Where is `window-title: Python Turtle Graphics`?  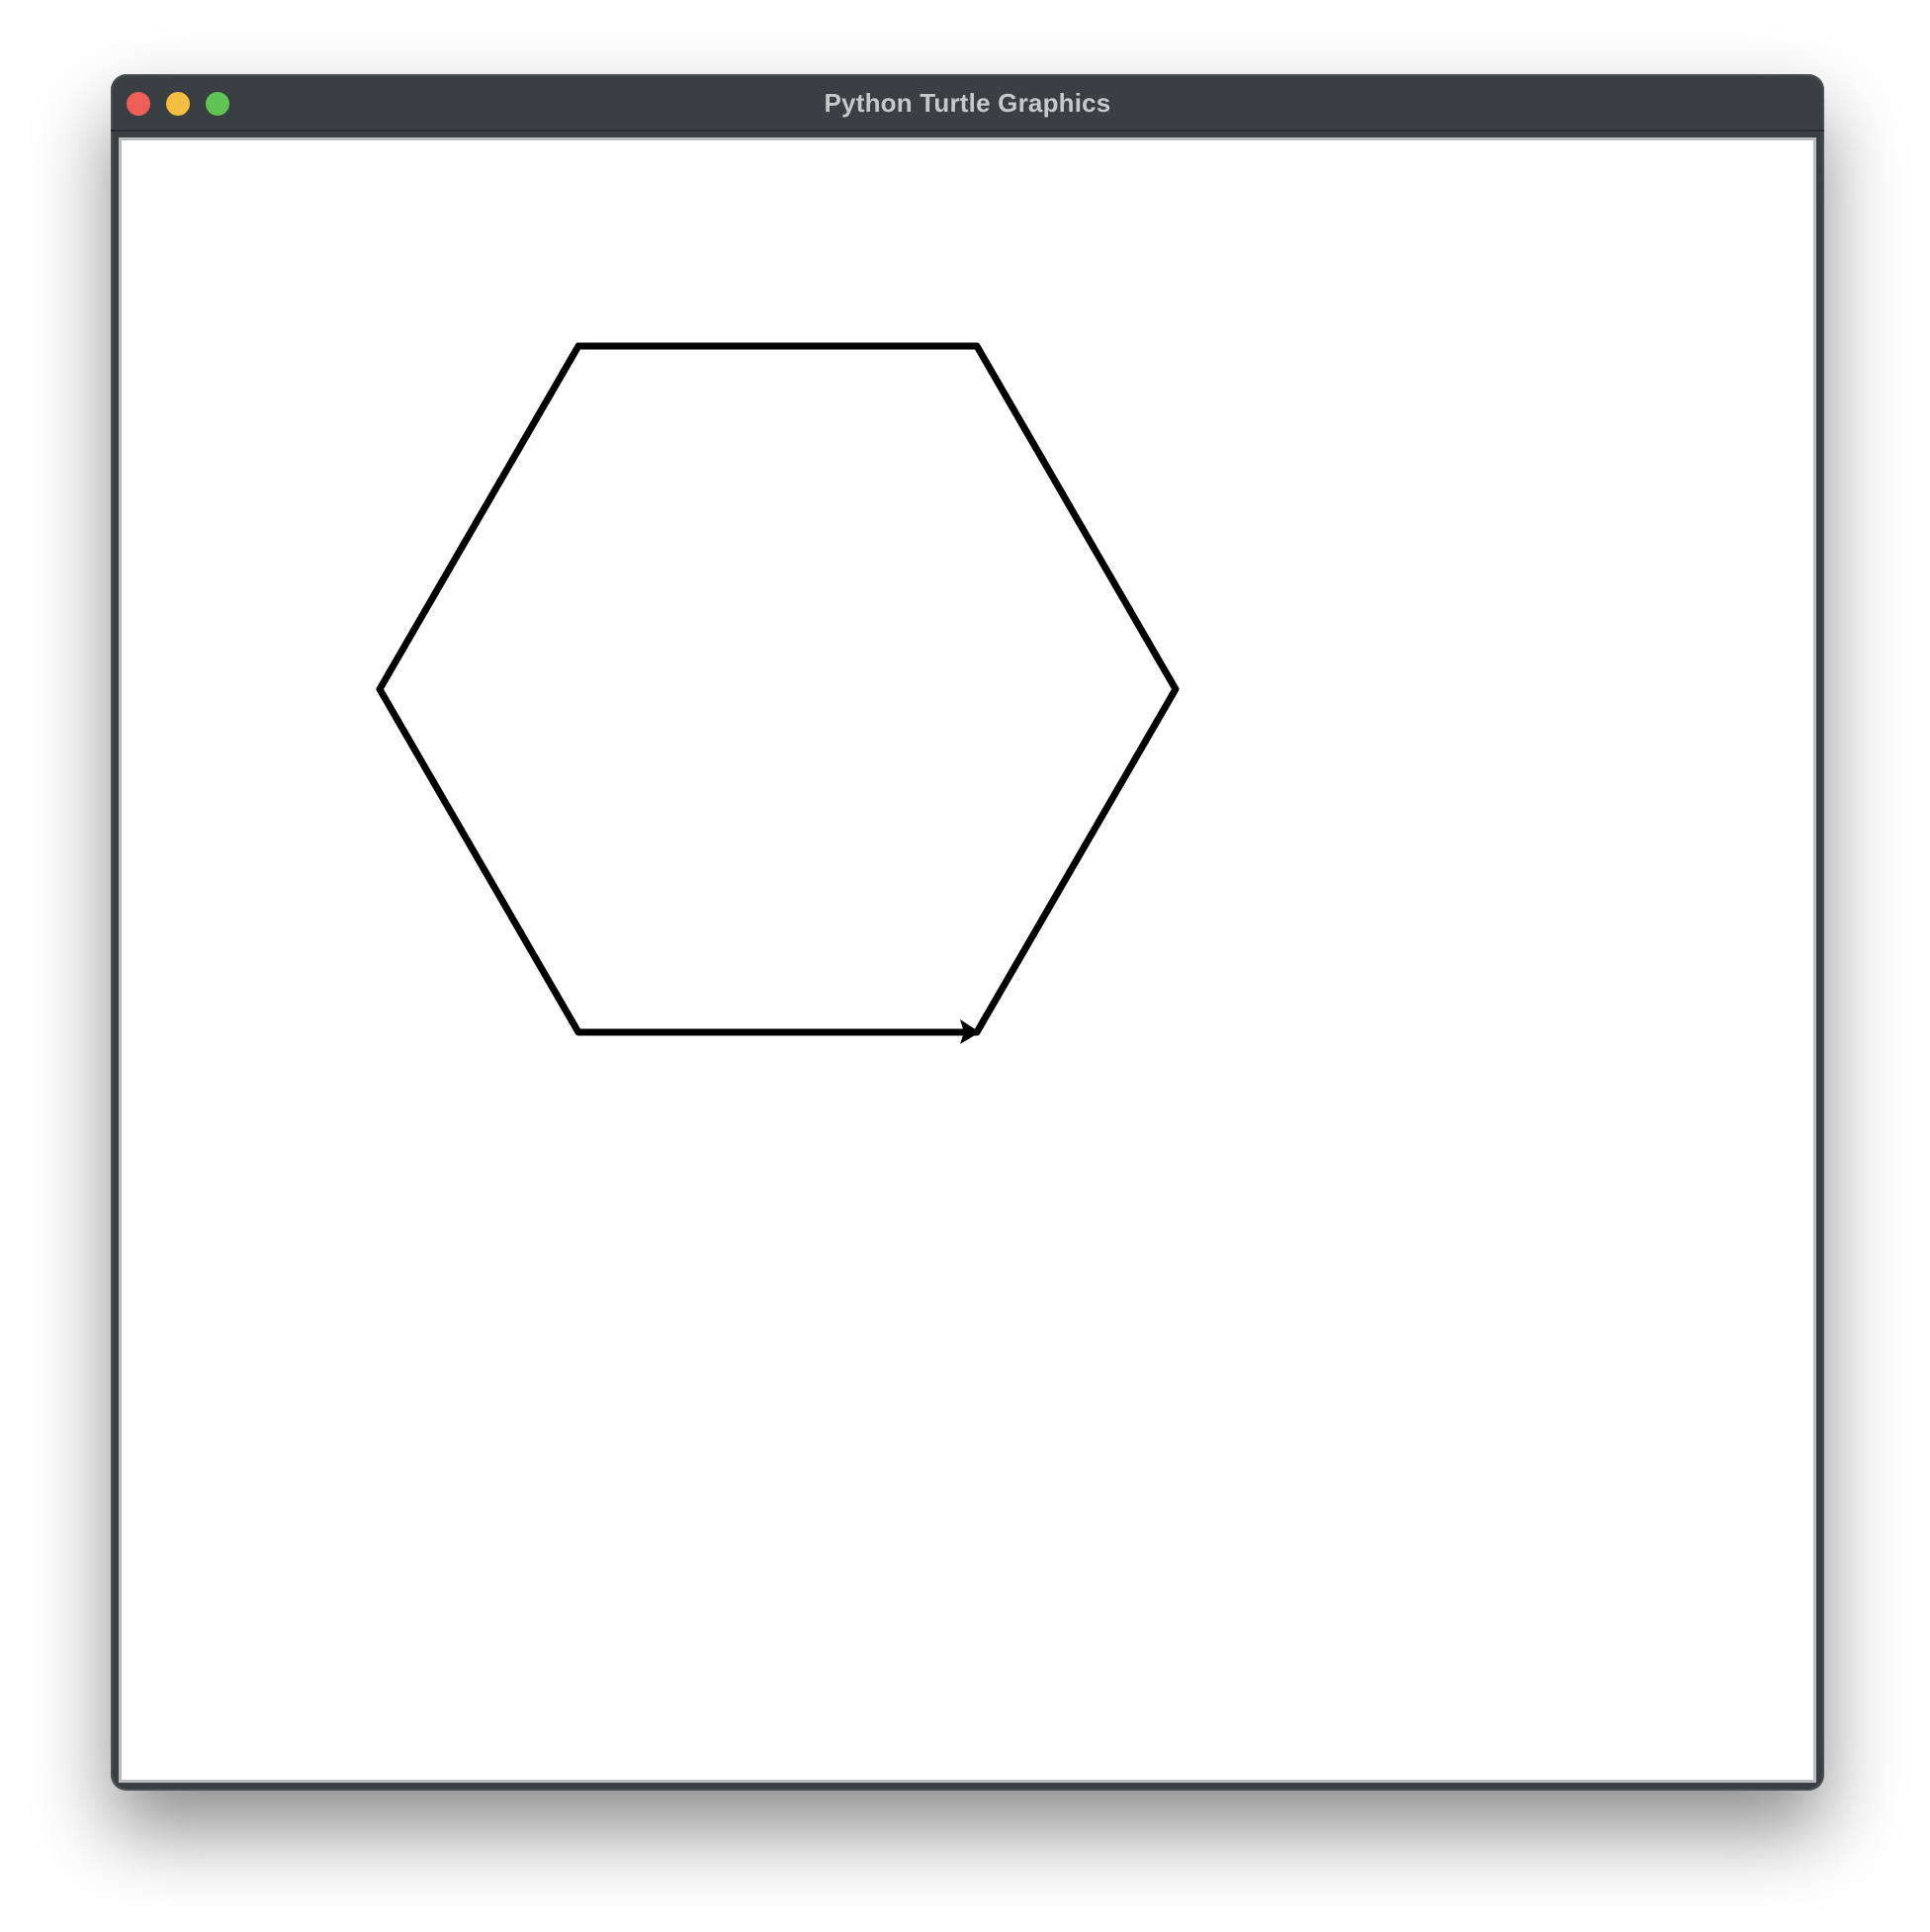 window-title: Python Turtle Graphics is located at coordinates (968, 103).